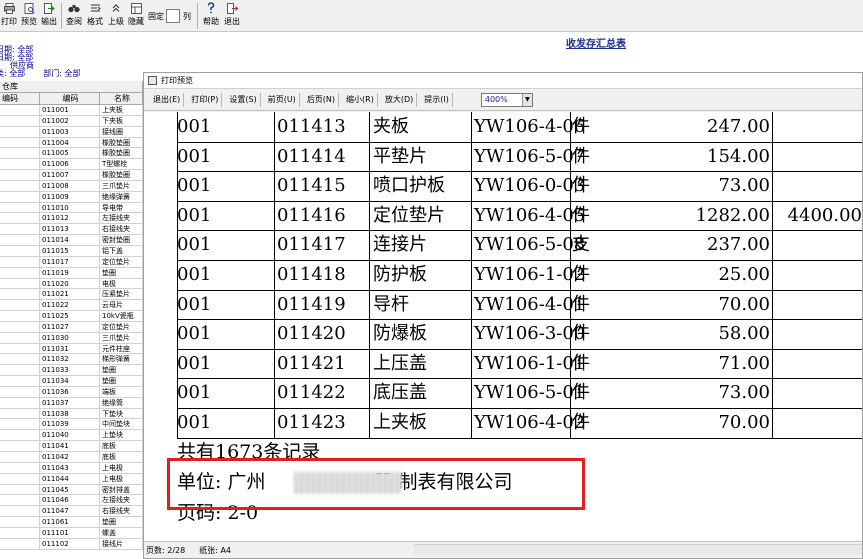 The image size is (863, 559). Describe the element at coordinates (243, 99) in the screenshot. I see `preview-setup-button: 设置(S)` at that location.